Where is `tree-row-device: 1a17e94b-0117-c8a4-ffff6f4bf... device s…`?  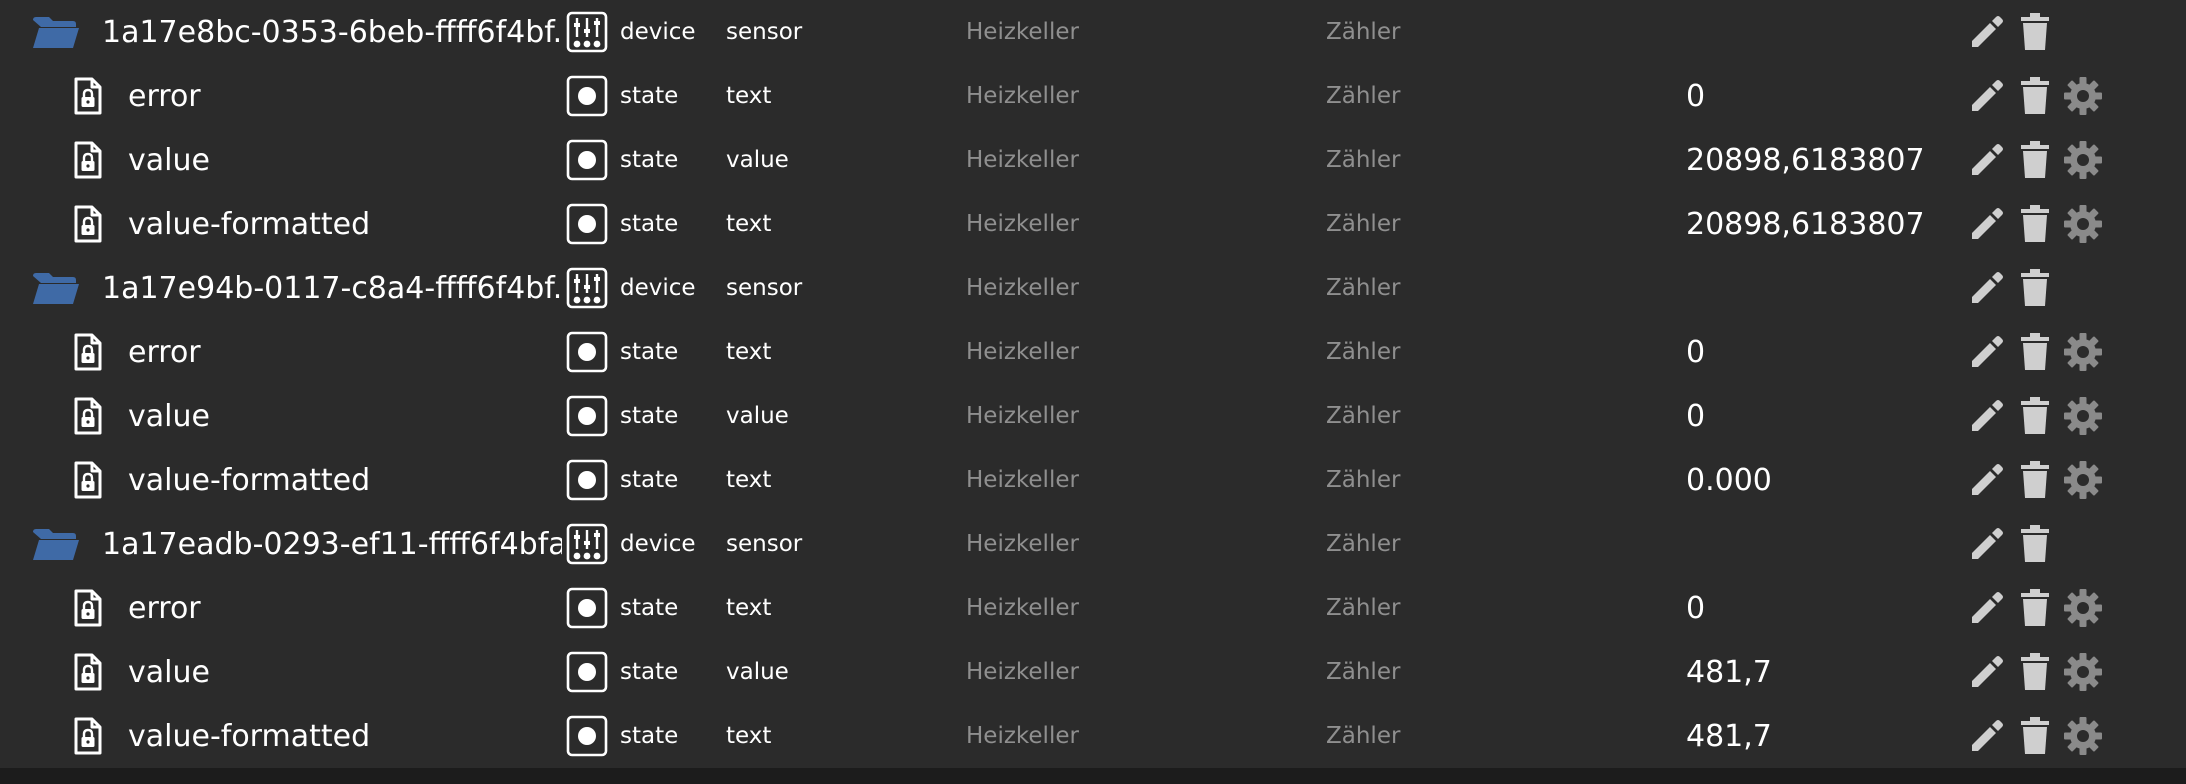 tree-row-device: 1a17e94b-0117-c8a4-ffff6f4bf... device s… is located at coordinates (1093, 288).